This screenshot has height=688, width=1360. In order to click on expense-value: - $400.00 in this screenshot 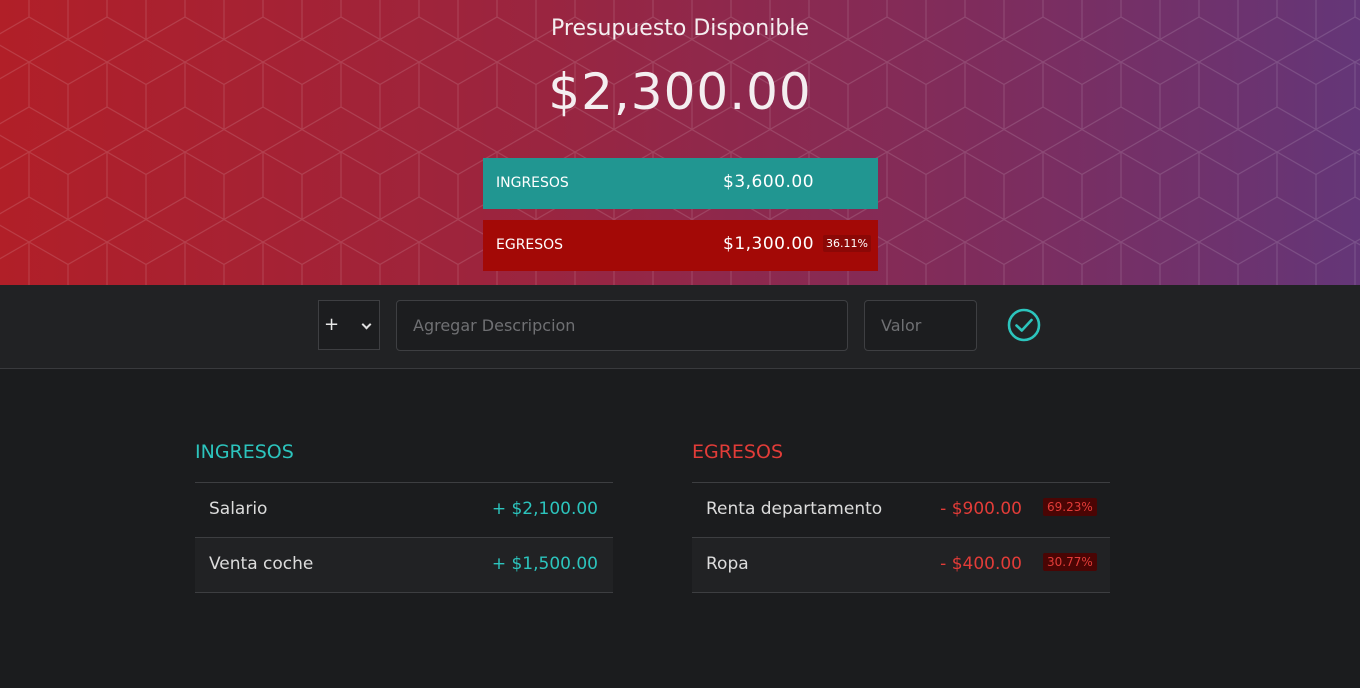, I will do `click(981, 564)`.